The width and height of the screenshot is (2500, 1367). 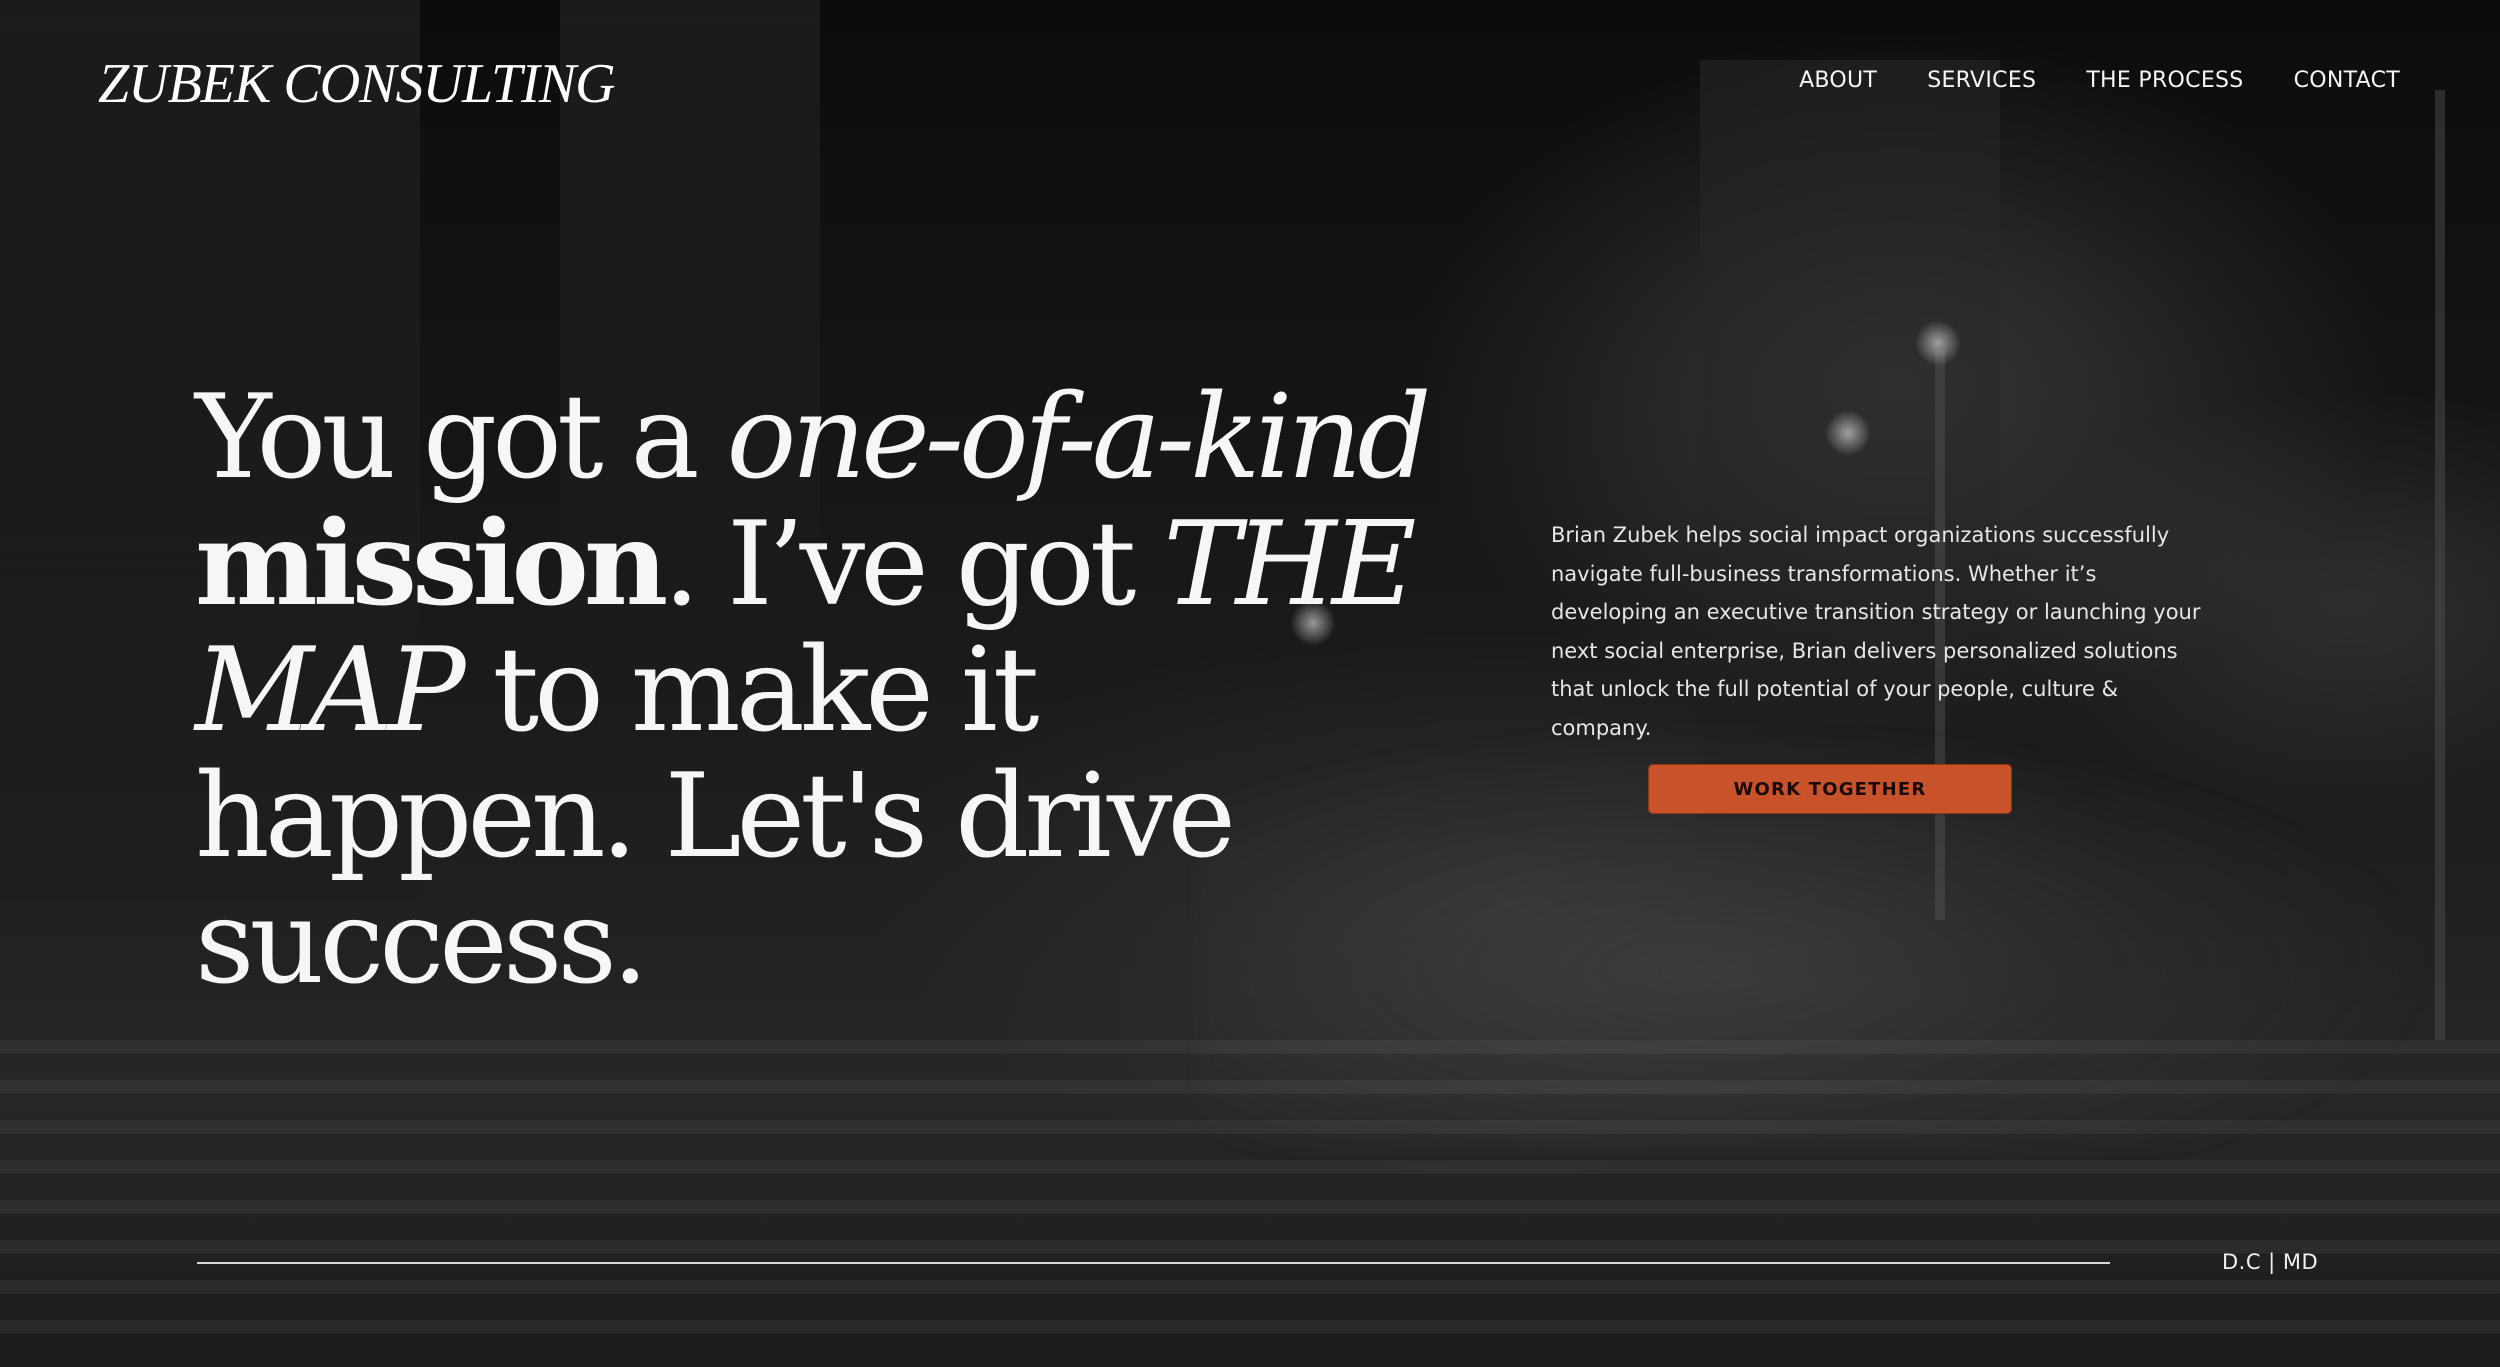 I want to click on background-pole, so click(x=2440, y=565).